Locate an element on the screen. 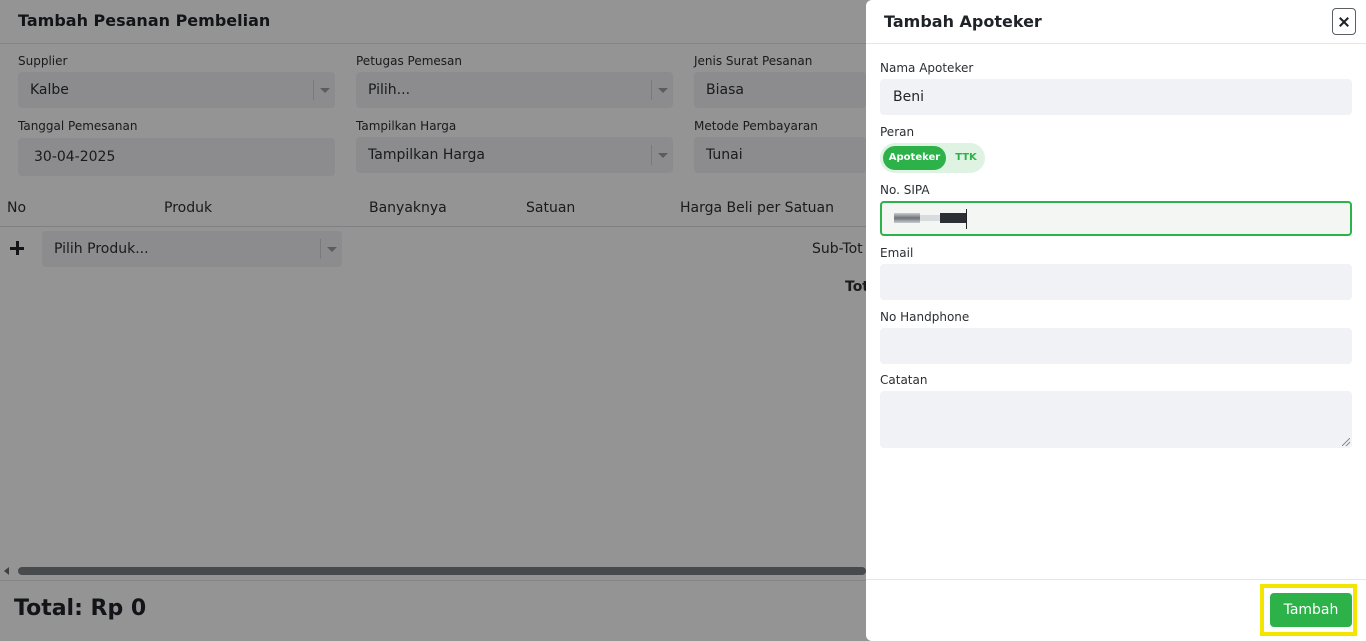 This screenshot has width=1366, height=641. redacted-value is located at coordinates (930, 218).